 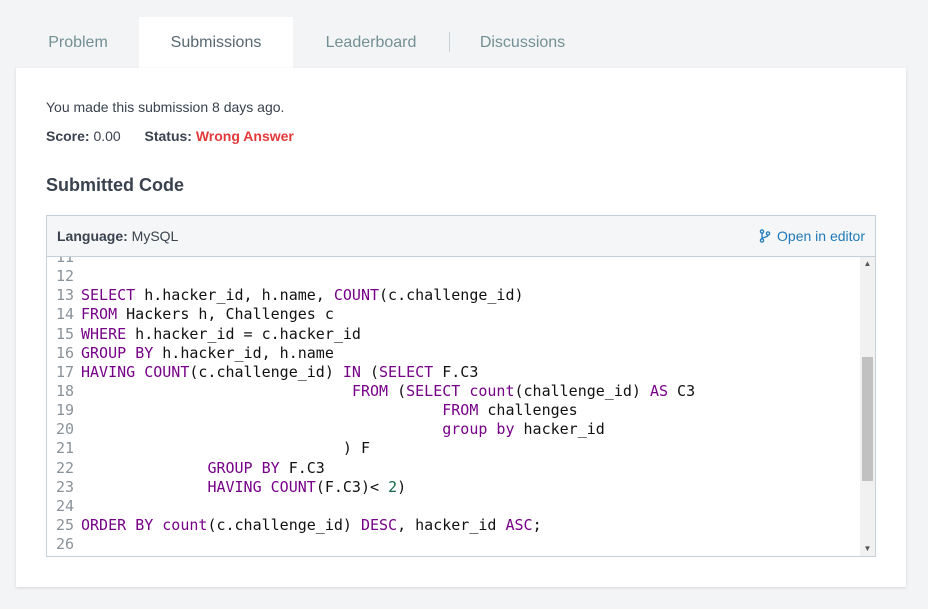 What do you see at coordinates (115, 185) in the screenshot?
I see `section-title: Submitted Code` at bounding box center [115, 185].